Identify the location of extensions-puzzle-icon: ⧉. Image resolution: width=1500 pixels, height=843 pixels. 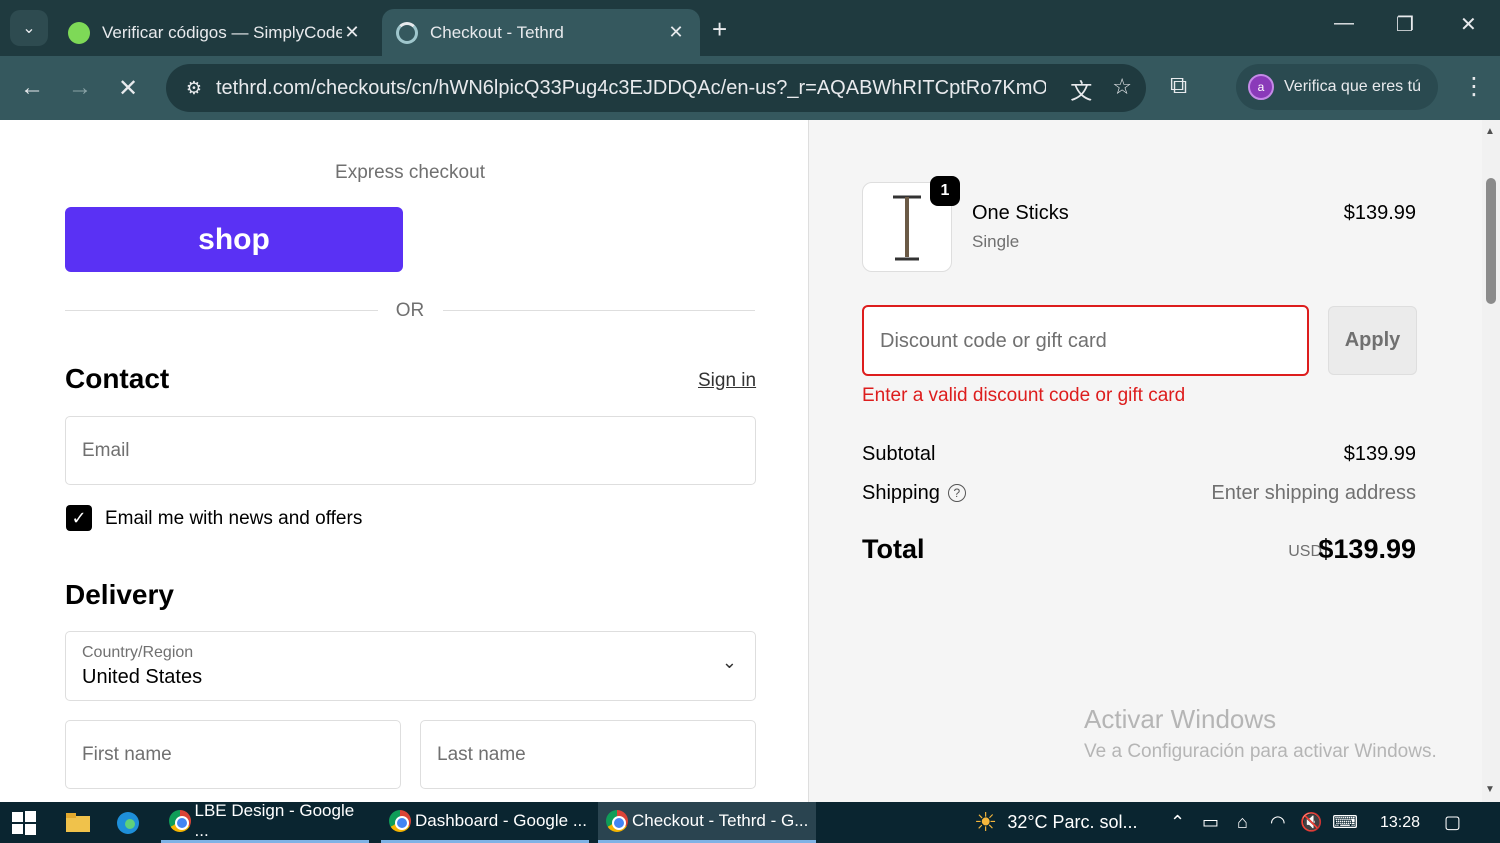
(1178, 86).